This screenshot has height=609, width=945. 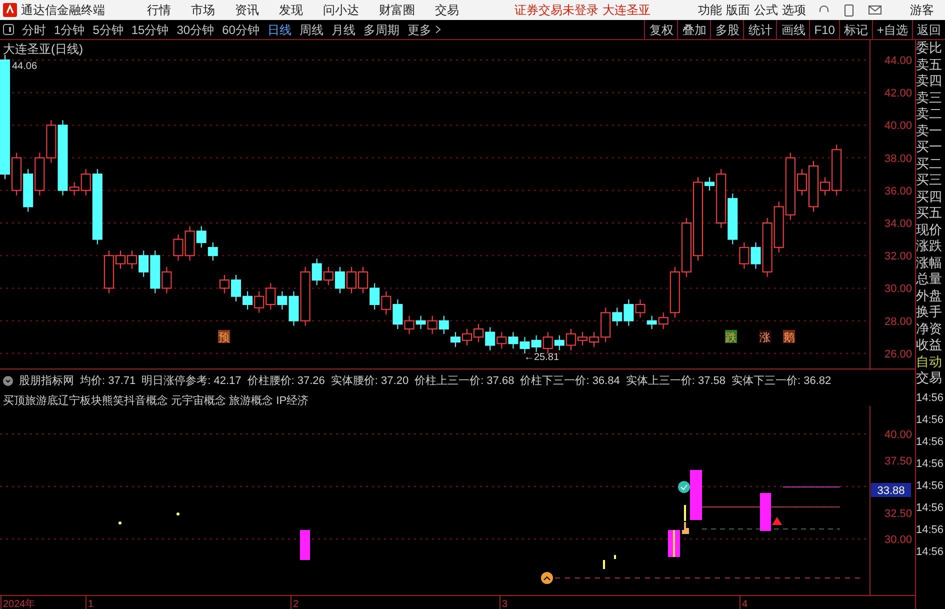 I want to click on signal-tag: 跌, so click(x=731, y=337).